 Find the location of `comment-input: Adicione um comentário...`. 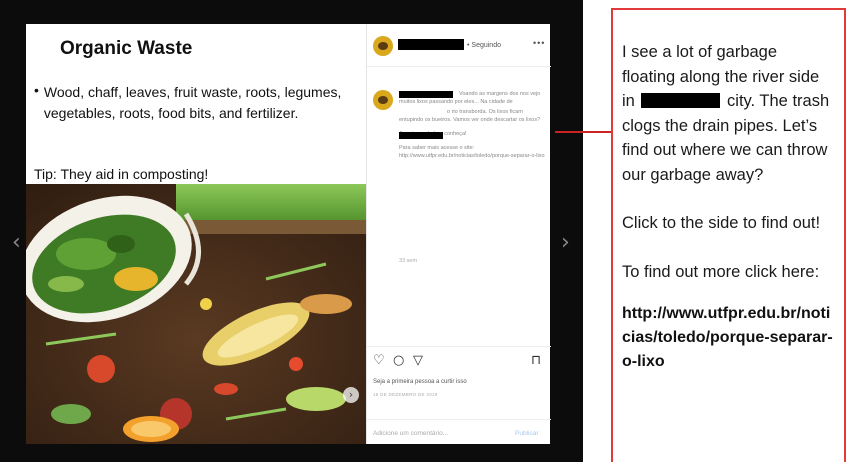

comment-input: Adicione um comentário... is located at coordinates (410, 433).